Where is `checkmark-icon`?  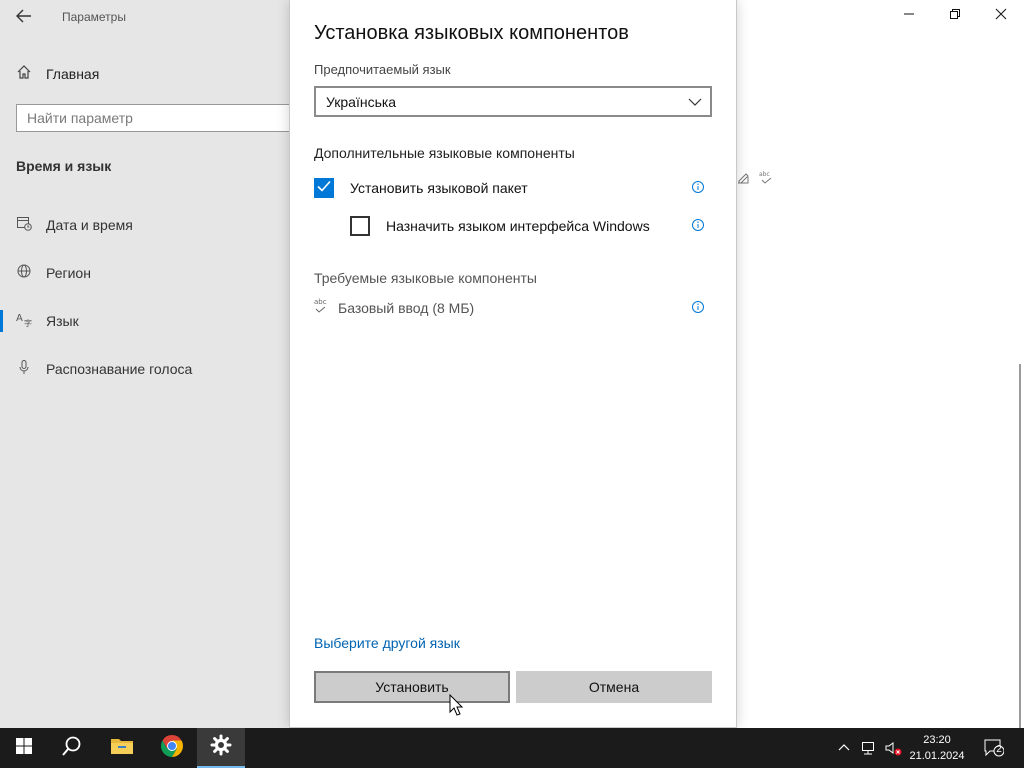 checkmark-icon is located at coordinates (324, 188).